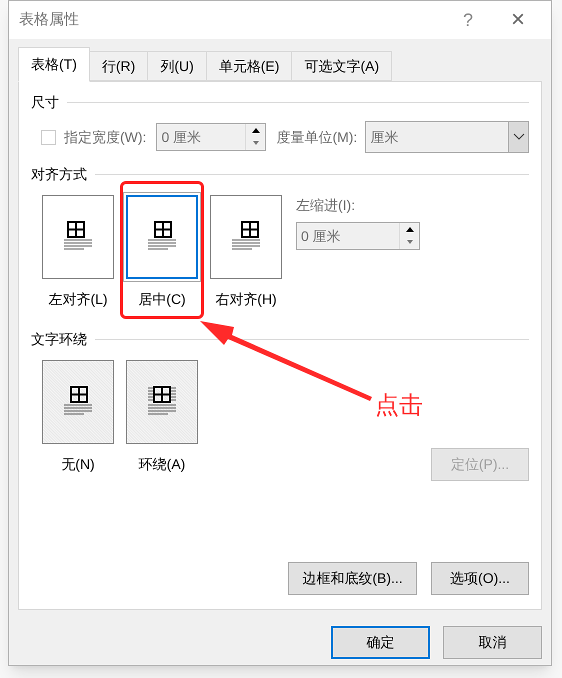  I want to click on option-label: 右对齐(H), so click(246, 299).